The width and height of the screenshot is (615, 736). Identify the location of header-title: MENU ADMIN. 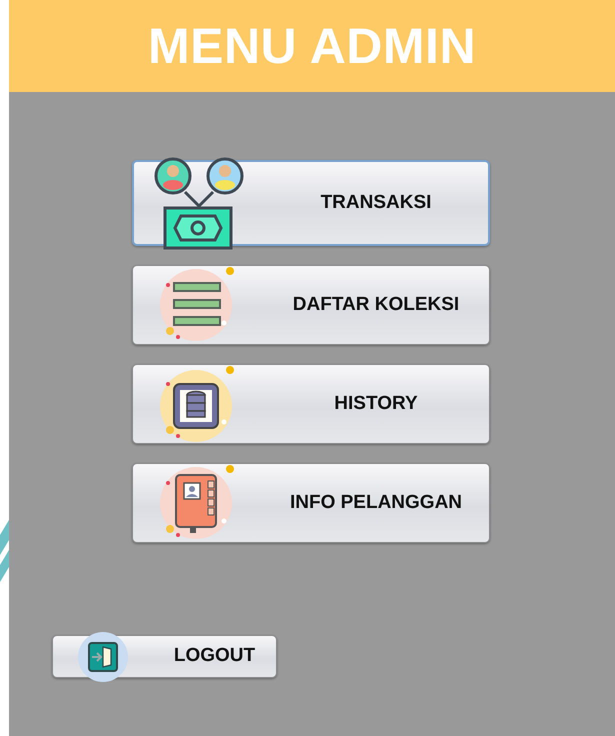
(312, 46).